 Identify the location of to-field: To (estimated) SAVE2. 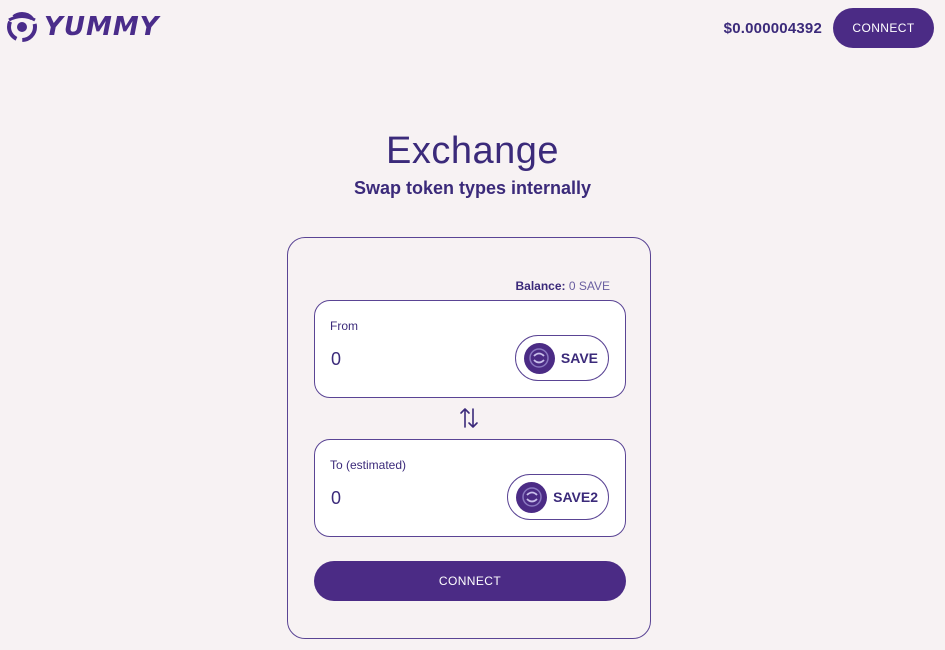
(470, 488).